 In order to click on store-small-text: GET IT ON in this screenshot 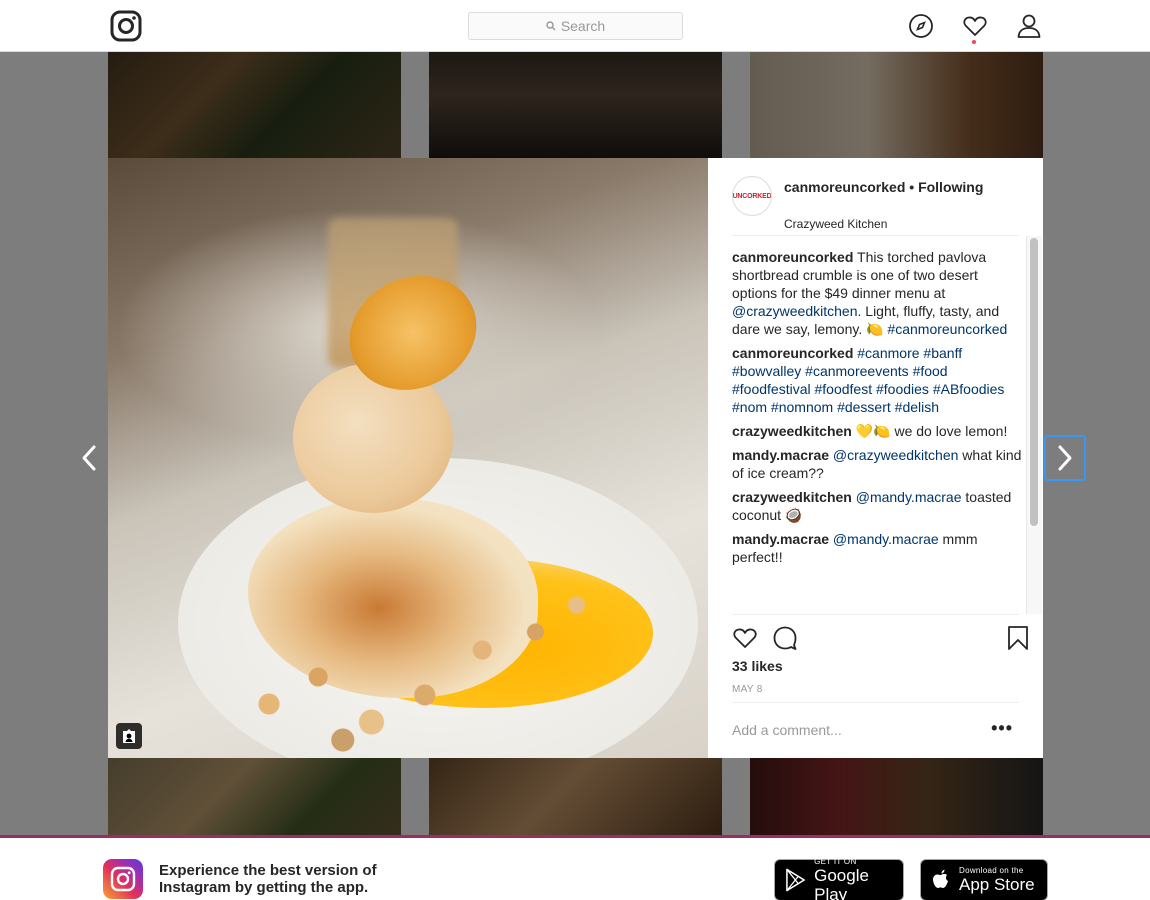, I will do `click(835, 861)`.